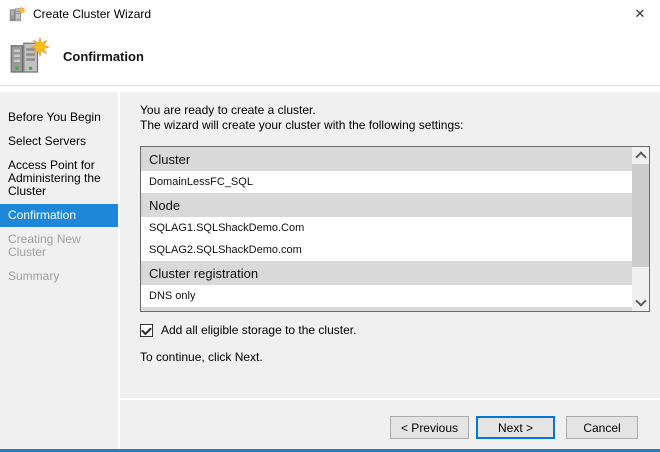 This screenshot has height=452, width=660. Describe the element at coordinates (386, 182) in the screenshot. I see `settings-value-row: DomainLessFC_SQL` at that location.